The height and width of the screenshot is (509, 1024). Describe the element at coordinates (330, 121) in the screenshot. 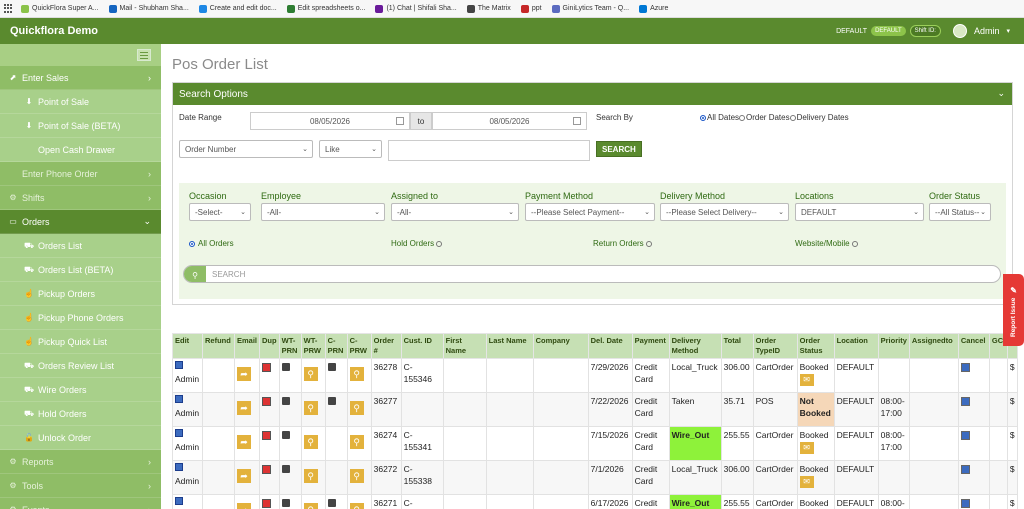

I see `date-from-input: 08/05/2026` at that location.